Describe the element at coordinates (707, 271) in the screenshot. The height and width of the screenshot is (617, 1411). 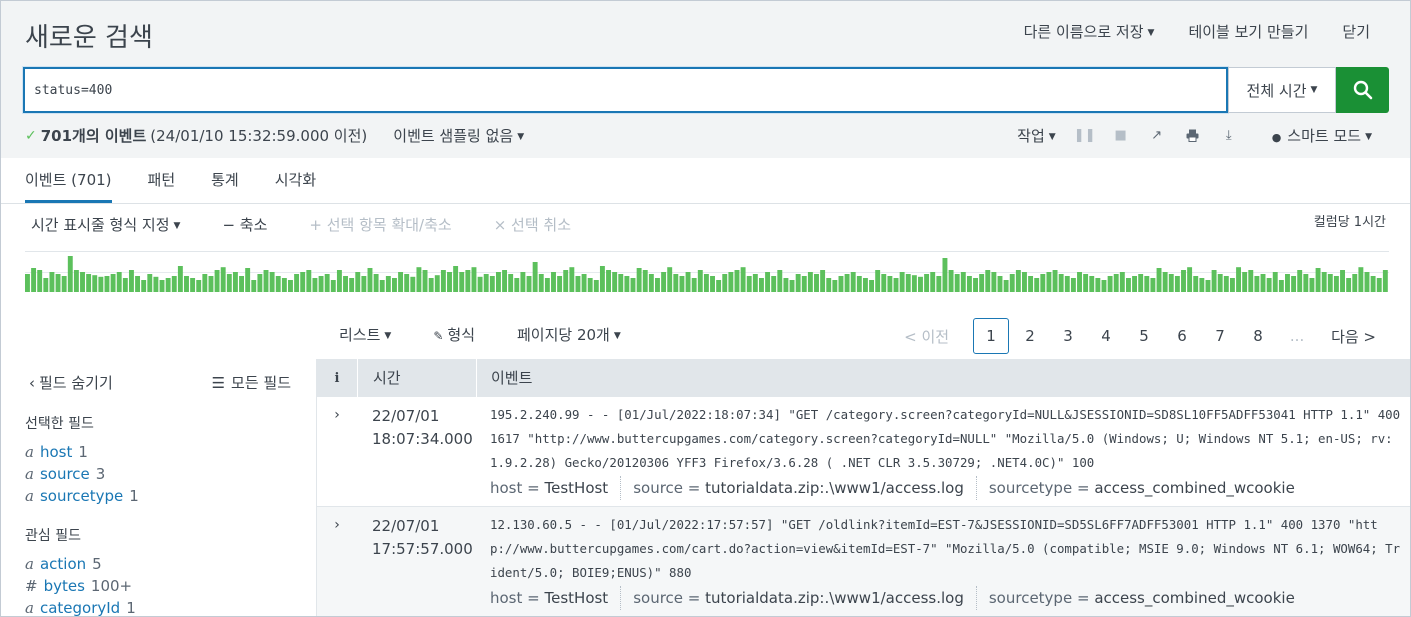
I see `event-timeline` at that location.